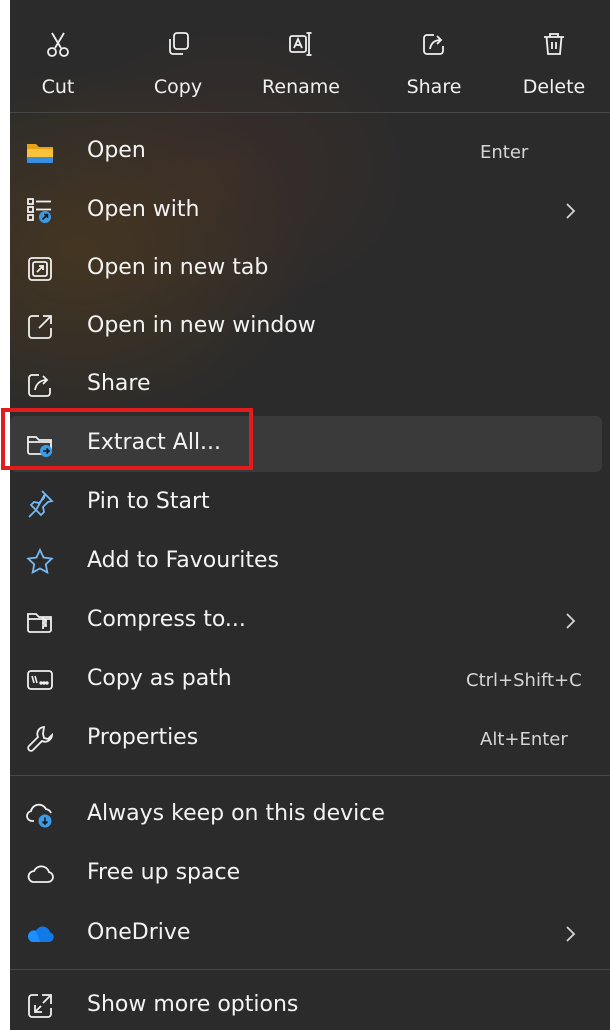 Image resolution: width=610 pixels, height=1030 pixels. I want to click on new-window-icon, so click(40, 327).